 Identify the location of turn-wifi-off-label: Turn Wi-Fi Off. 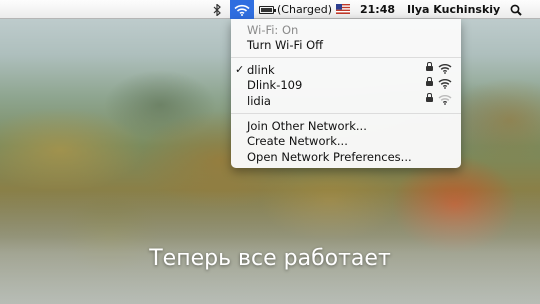
(285, 44).